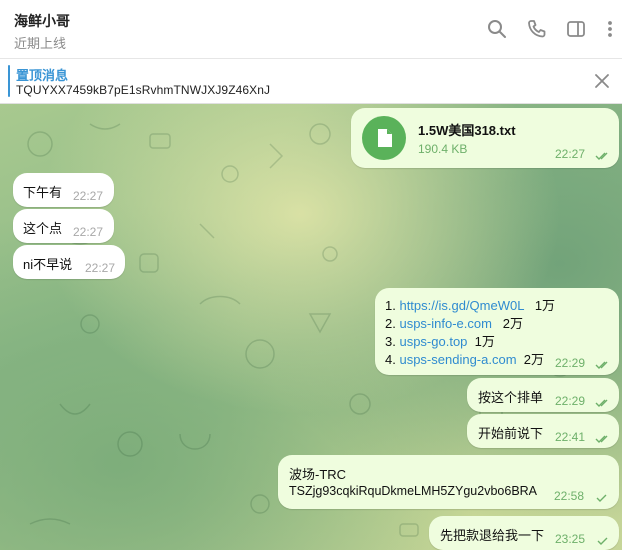 The height and width of the screenshot is (550, 622). What do you see at coordinates (413, 491) in the screenshot?
I see `message-text: TSZjg93cqkiRquDkmeLMH5ZYgu2vbo6BRA` at bounding box center [413, 491].